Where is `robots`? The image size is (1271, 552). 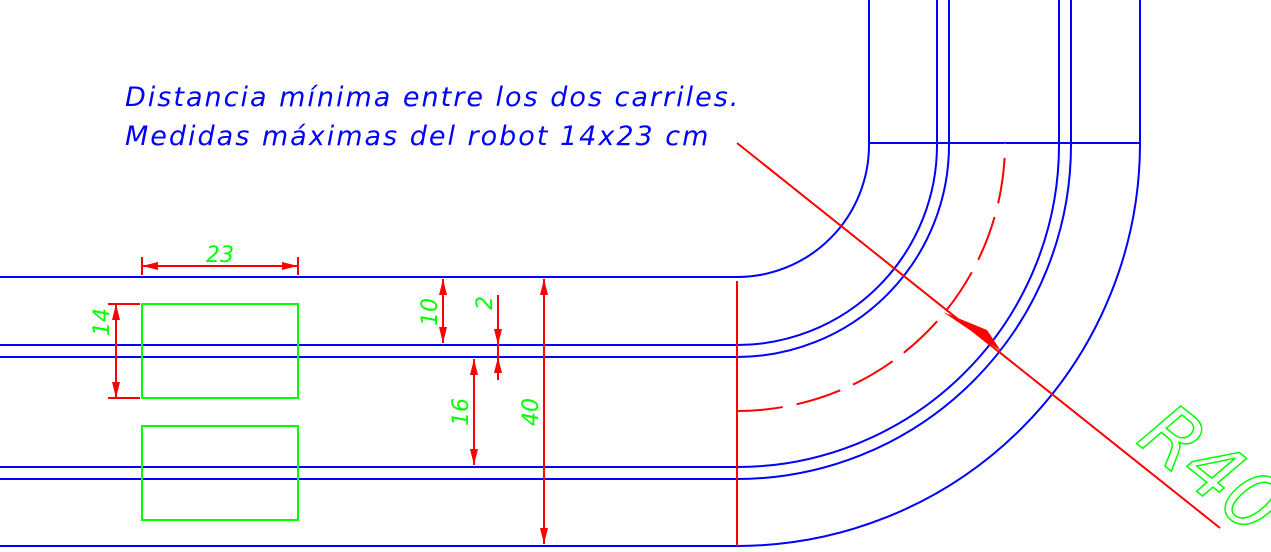
robots is located at coordinates (220, 412).